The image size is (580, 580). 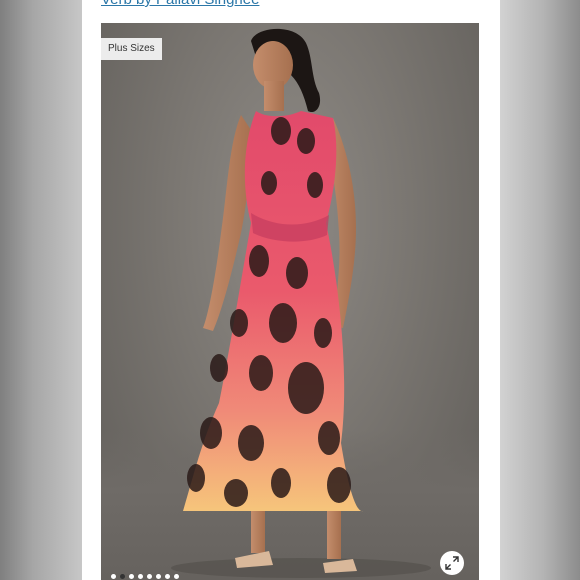 I want to click on expand-icon, so click(x=452, y=563).